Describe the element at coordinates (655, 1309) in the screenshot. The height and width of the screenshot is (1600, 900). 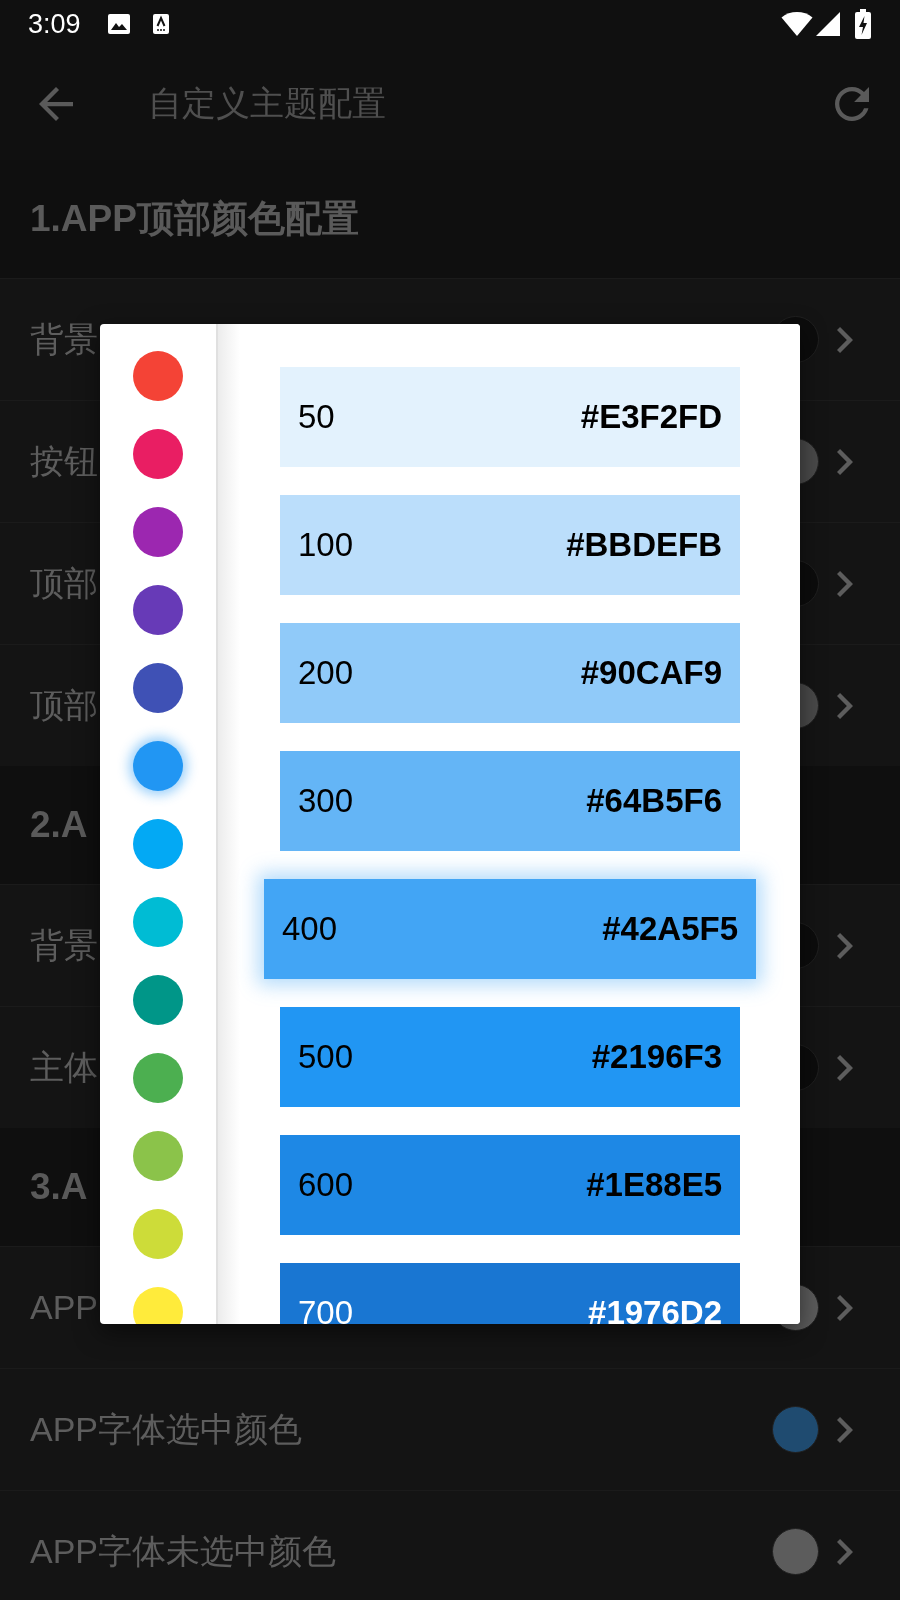
I see `shade-hex: #1976D2` at that location.